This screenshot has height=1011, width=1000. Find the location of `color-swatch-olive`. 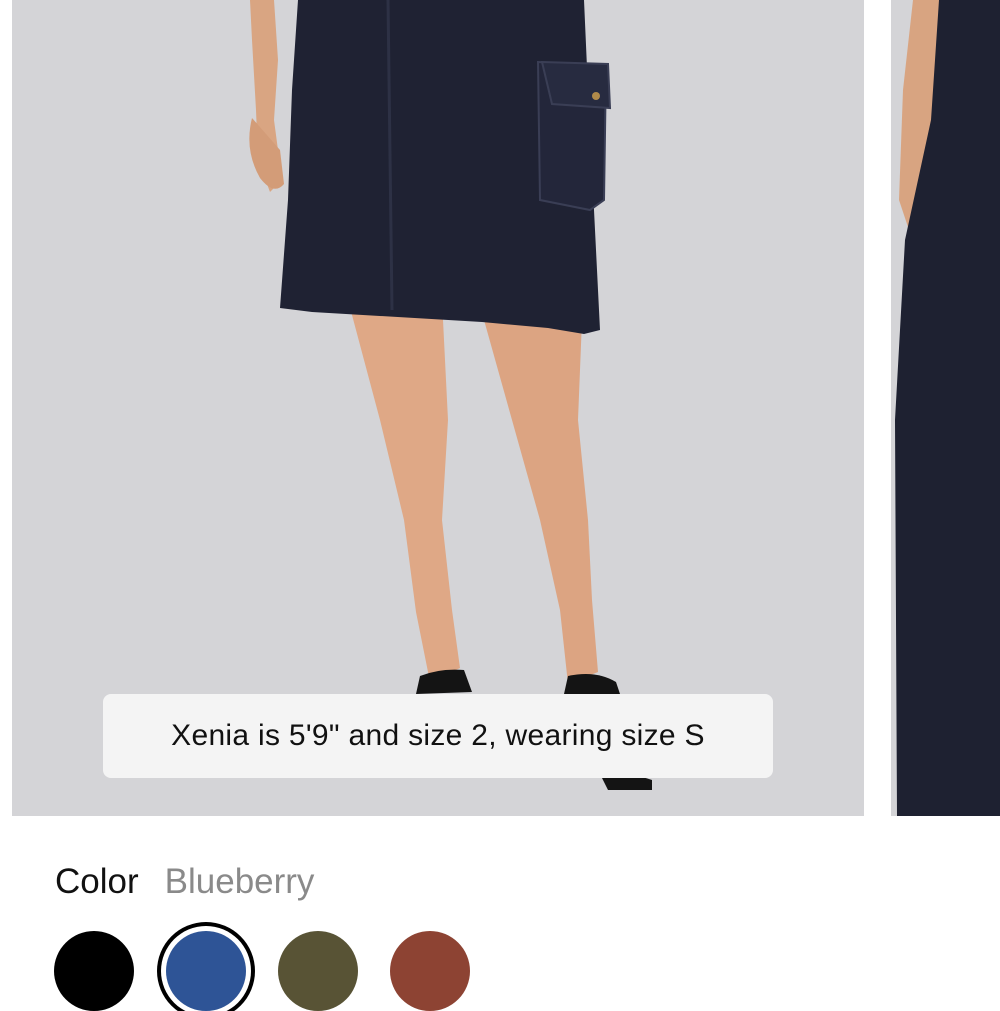

color-swatch-olive is located at coordinates (318, 971).